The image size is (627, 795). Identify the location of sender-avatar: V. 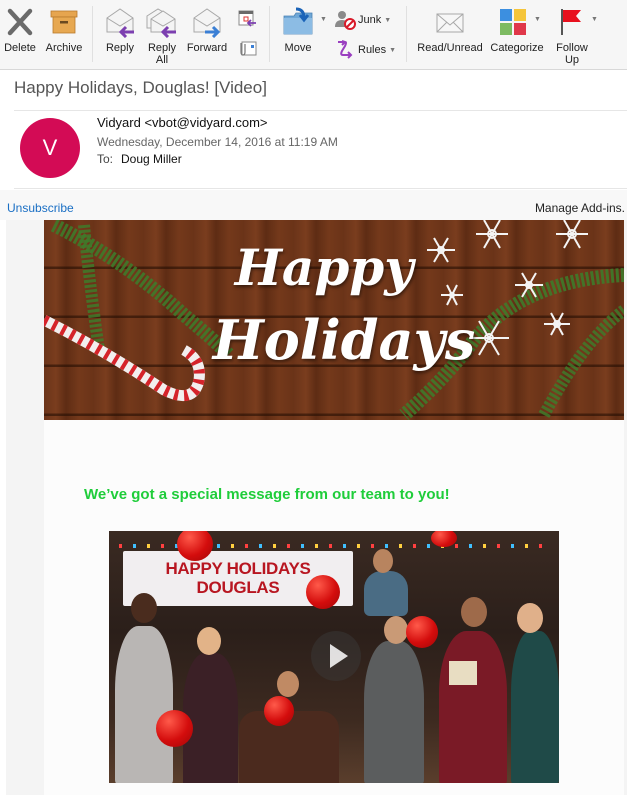
(50, 148).